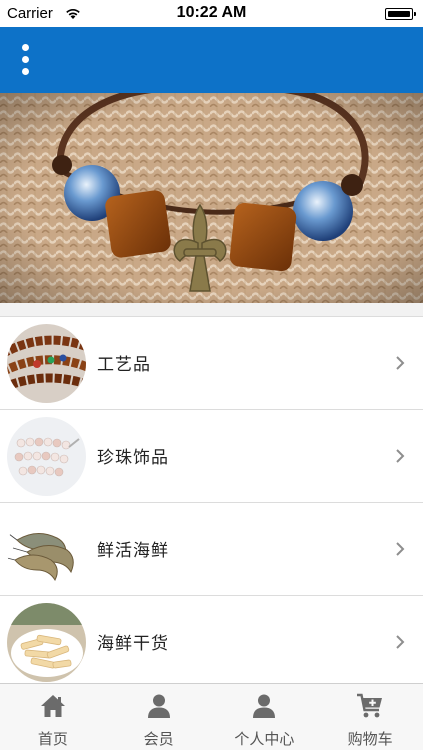  I want to click on cart-add-icon, so click(370, 705).